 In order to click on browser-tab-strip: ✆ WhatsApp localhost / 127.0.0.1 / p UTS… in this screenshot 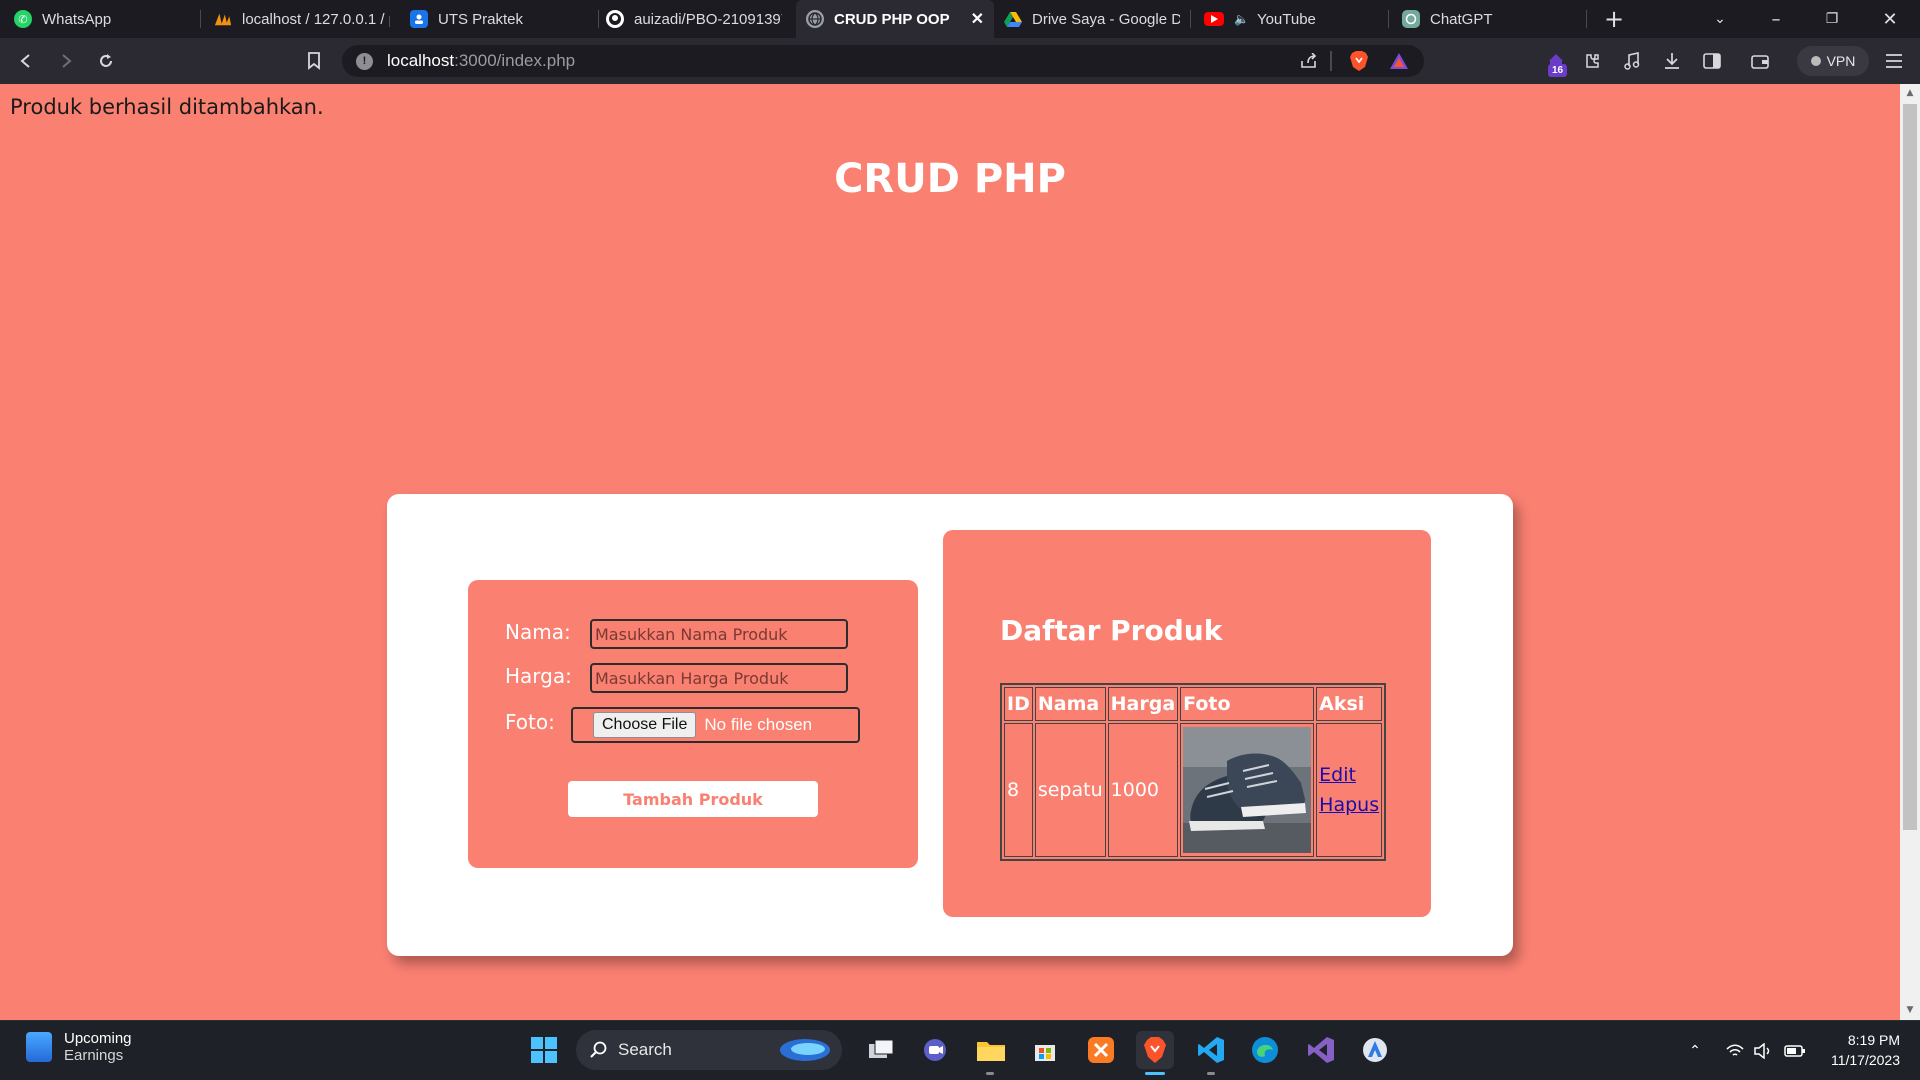, I will do `click(960, 19)`.